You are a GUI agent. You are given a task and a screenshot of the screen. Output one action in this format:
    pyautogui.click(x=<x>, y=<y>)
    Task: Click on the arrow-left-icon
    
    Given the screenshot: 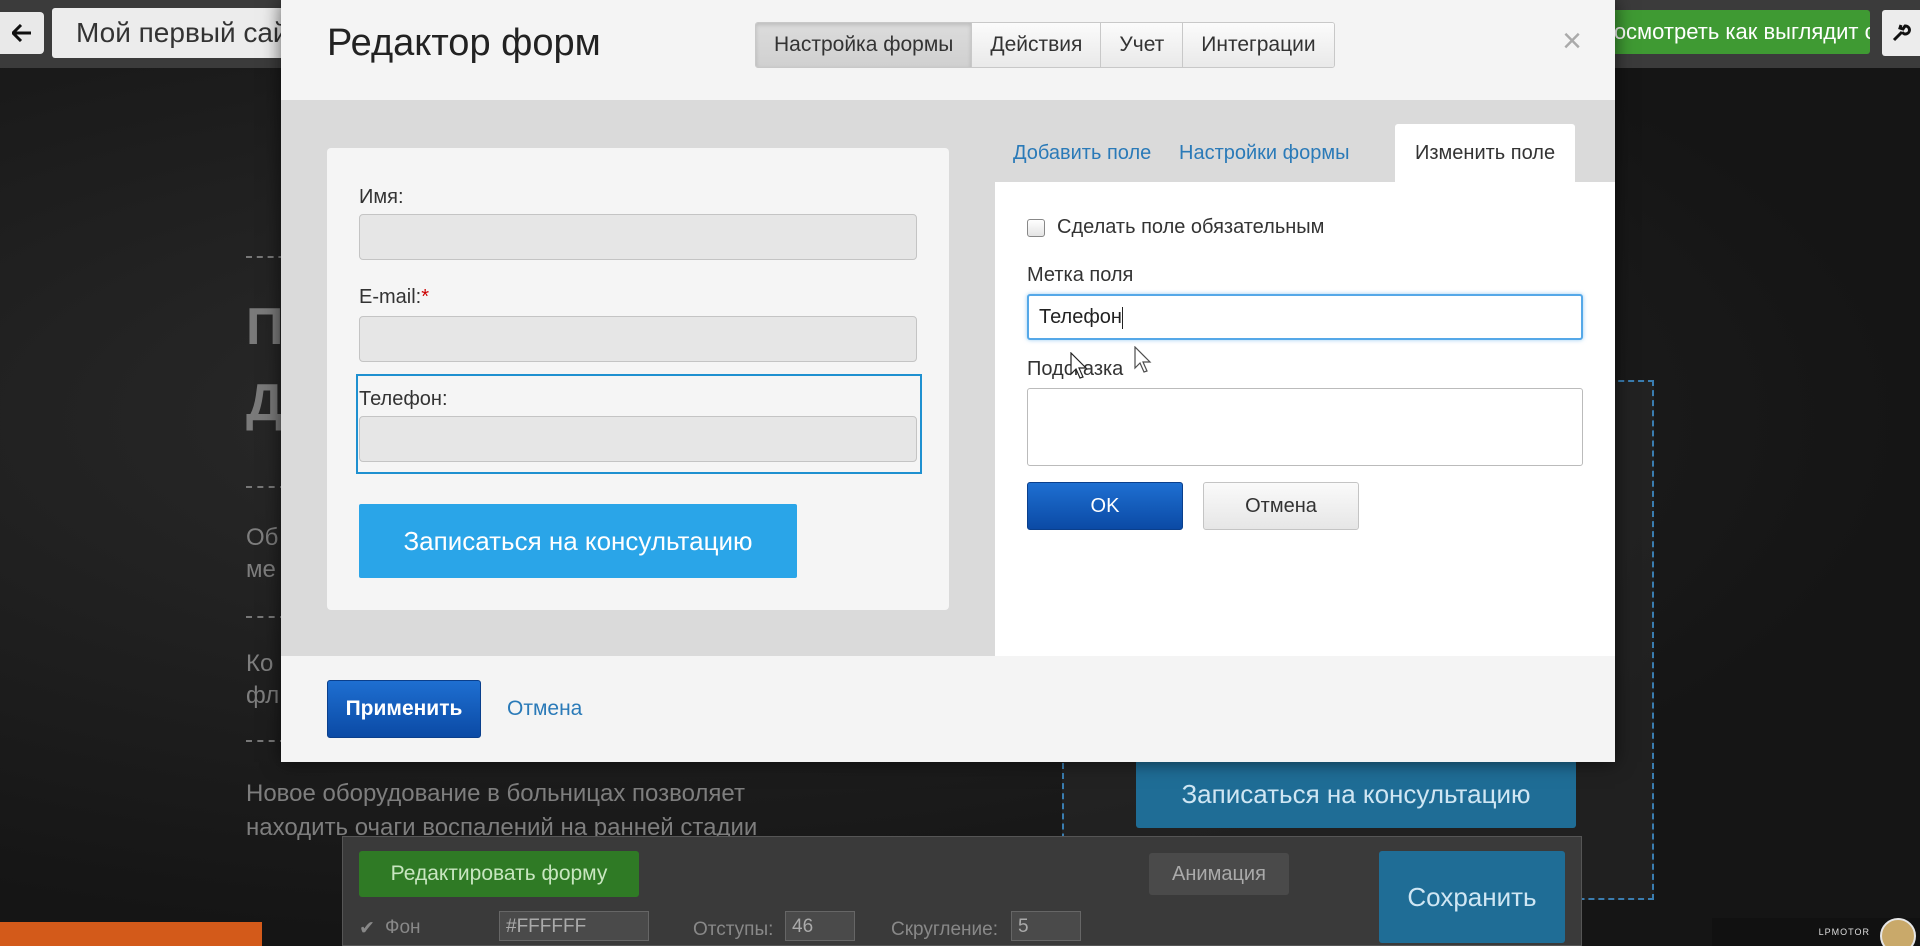 What is the action you would take?
    pyautogui.click(x=21, y=33)
    